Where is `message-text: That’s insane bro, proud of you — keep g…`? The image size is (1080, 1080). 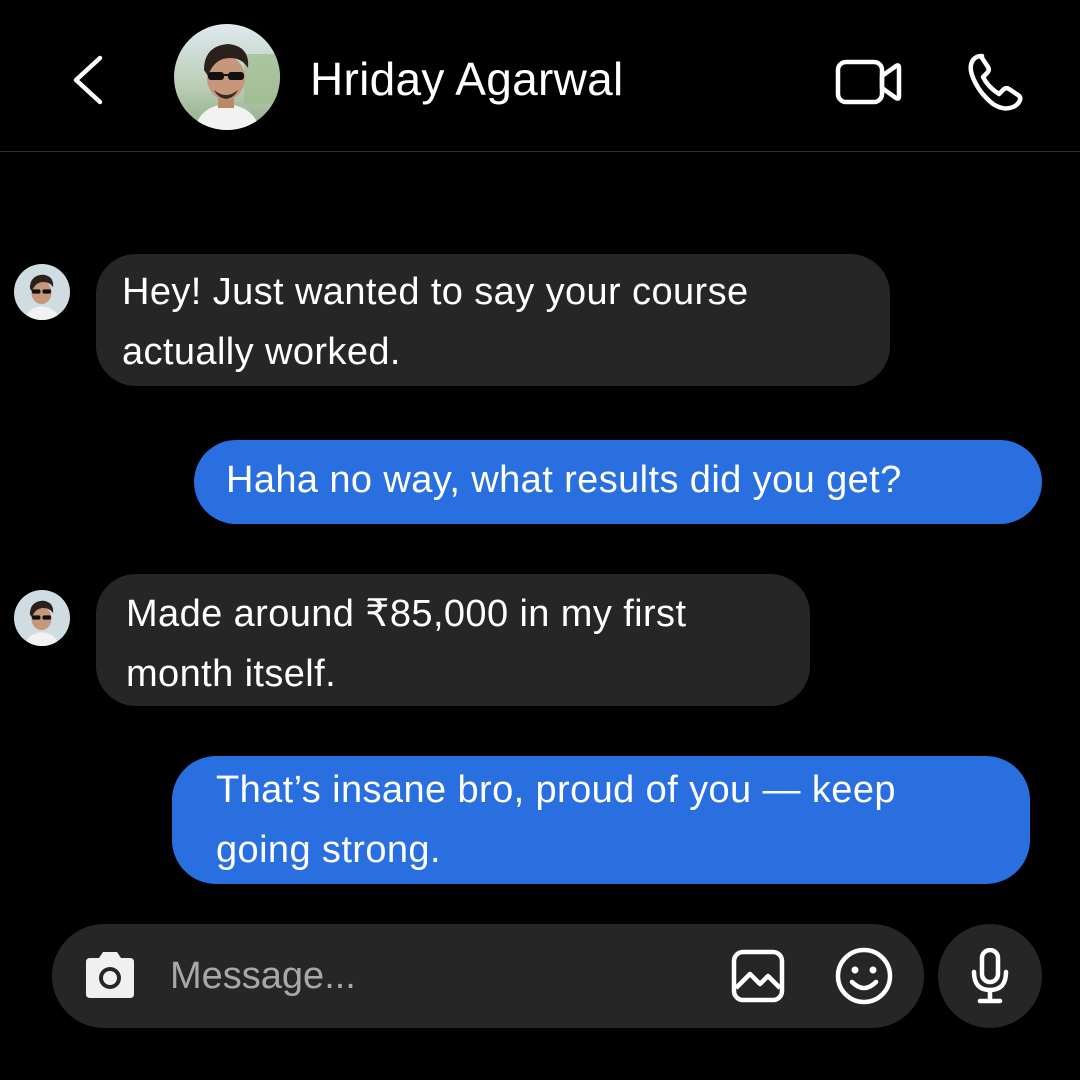 message-text: That’s insane bro, proud of you — keep g… is located at coordinates (556, 820).